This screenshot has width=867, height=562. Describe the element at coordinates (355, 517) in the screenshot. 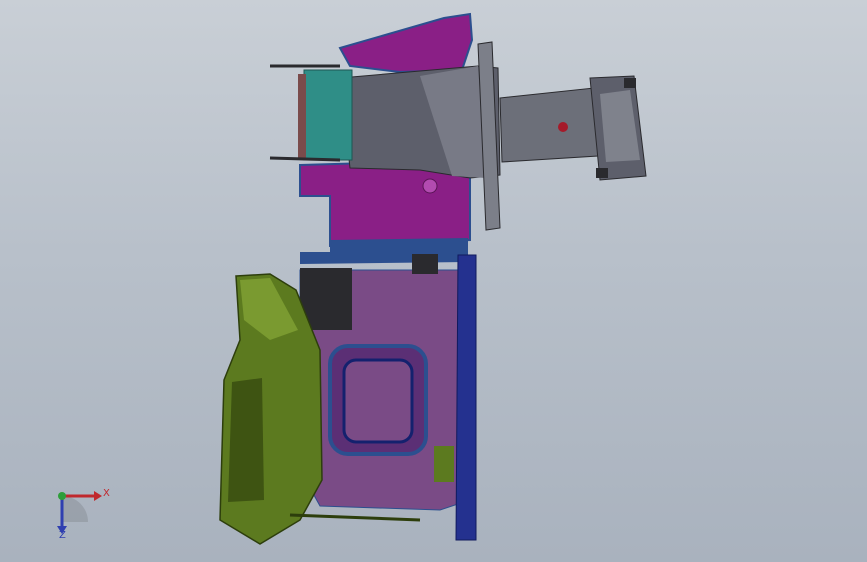

I see `base-rail` at that location.